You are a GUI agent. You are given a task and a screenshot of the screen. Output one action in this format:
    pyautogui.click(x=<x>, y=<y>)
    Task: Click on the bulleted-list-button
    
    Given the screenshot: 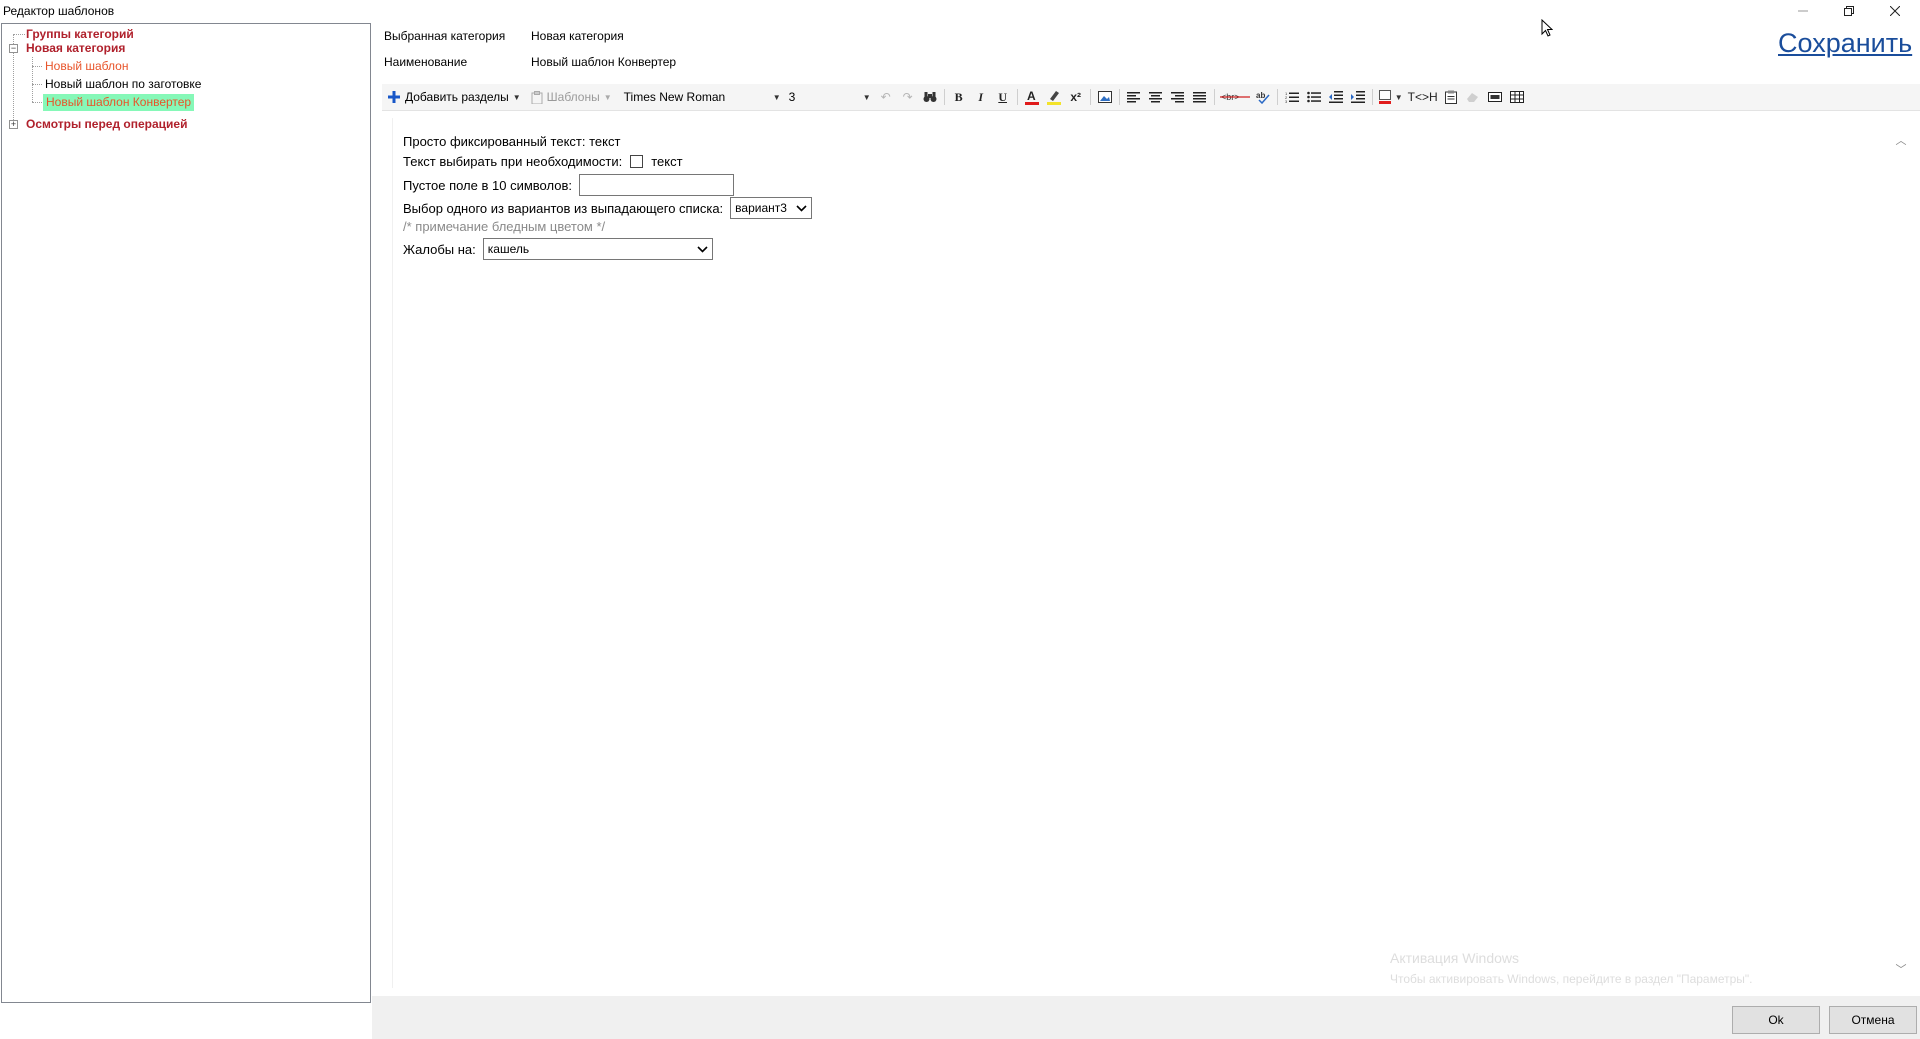 What is the action you would take?
    pyautogui.click(x=1314, y=97)
    